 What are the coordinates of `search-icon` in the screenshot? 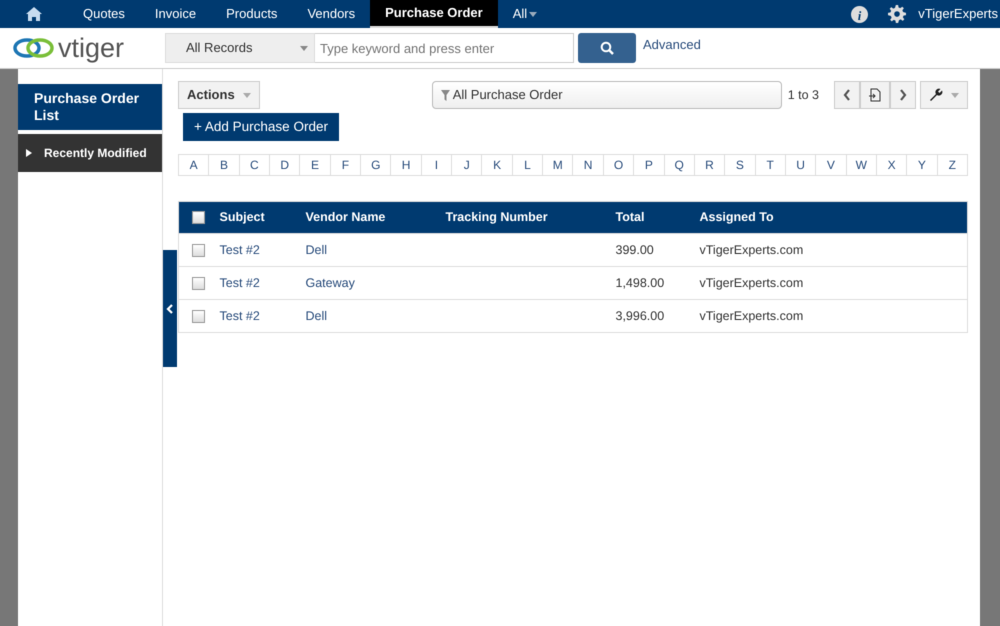 It's located at (607, 48).